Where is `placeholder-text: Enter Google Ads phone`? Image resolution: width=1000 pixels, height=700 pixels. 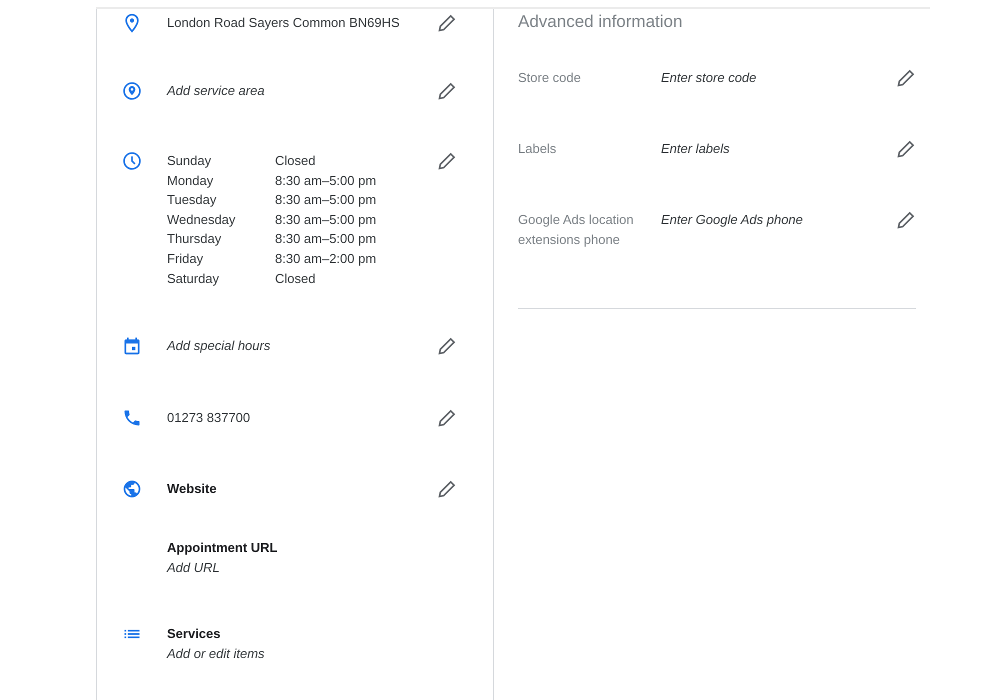
placeholder-text: Enter Google Ads phone is located at coordinates (732, 219).